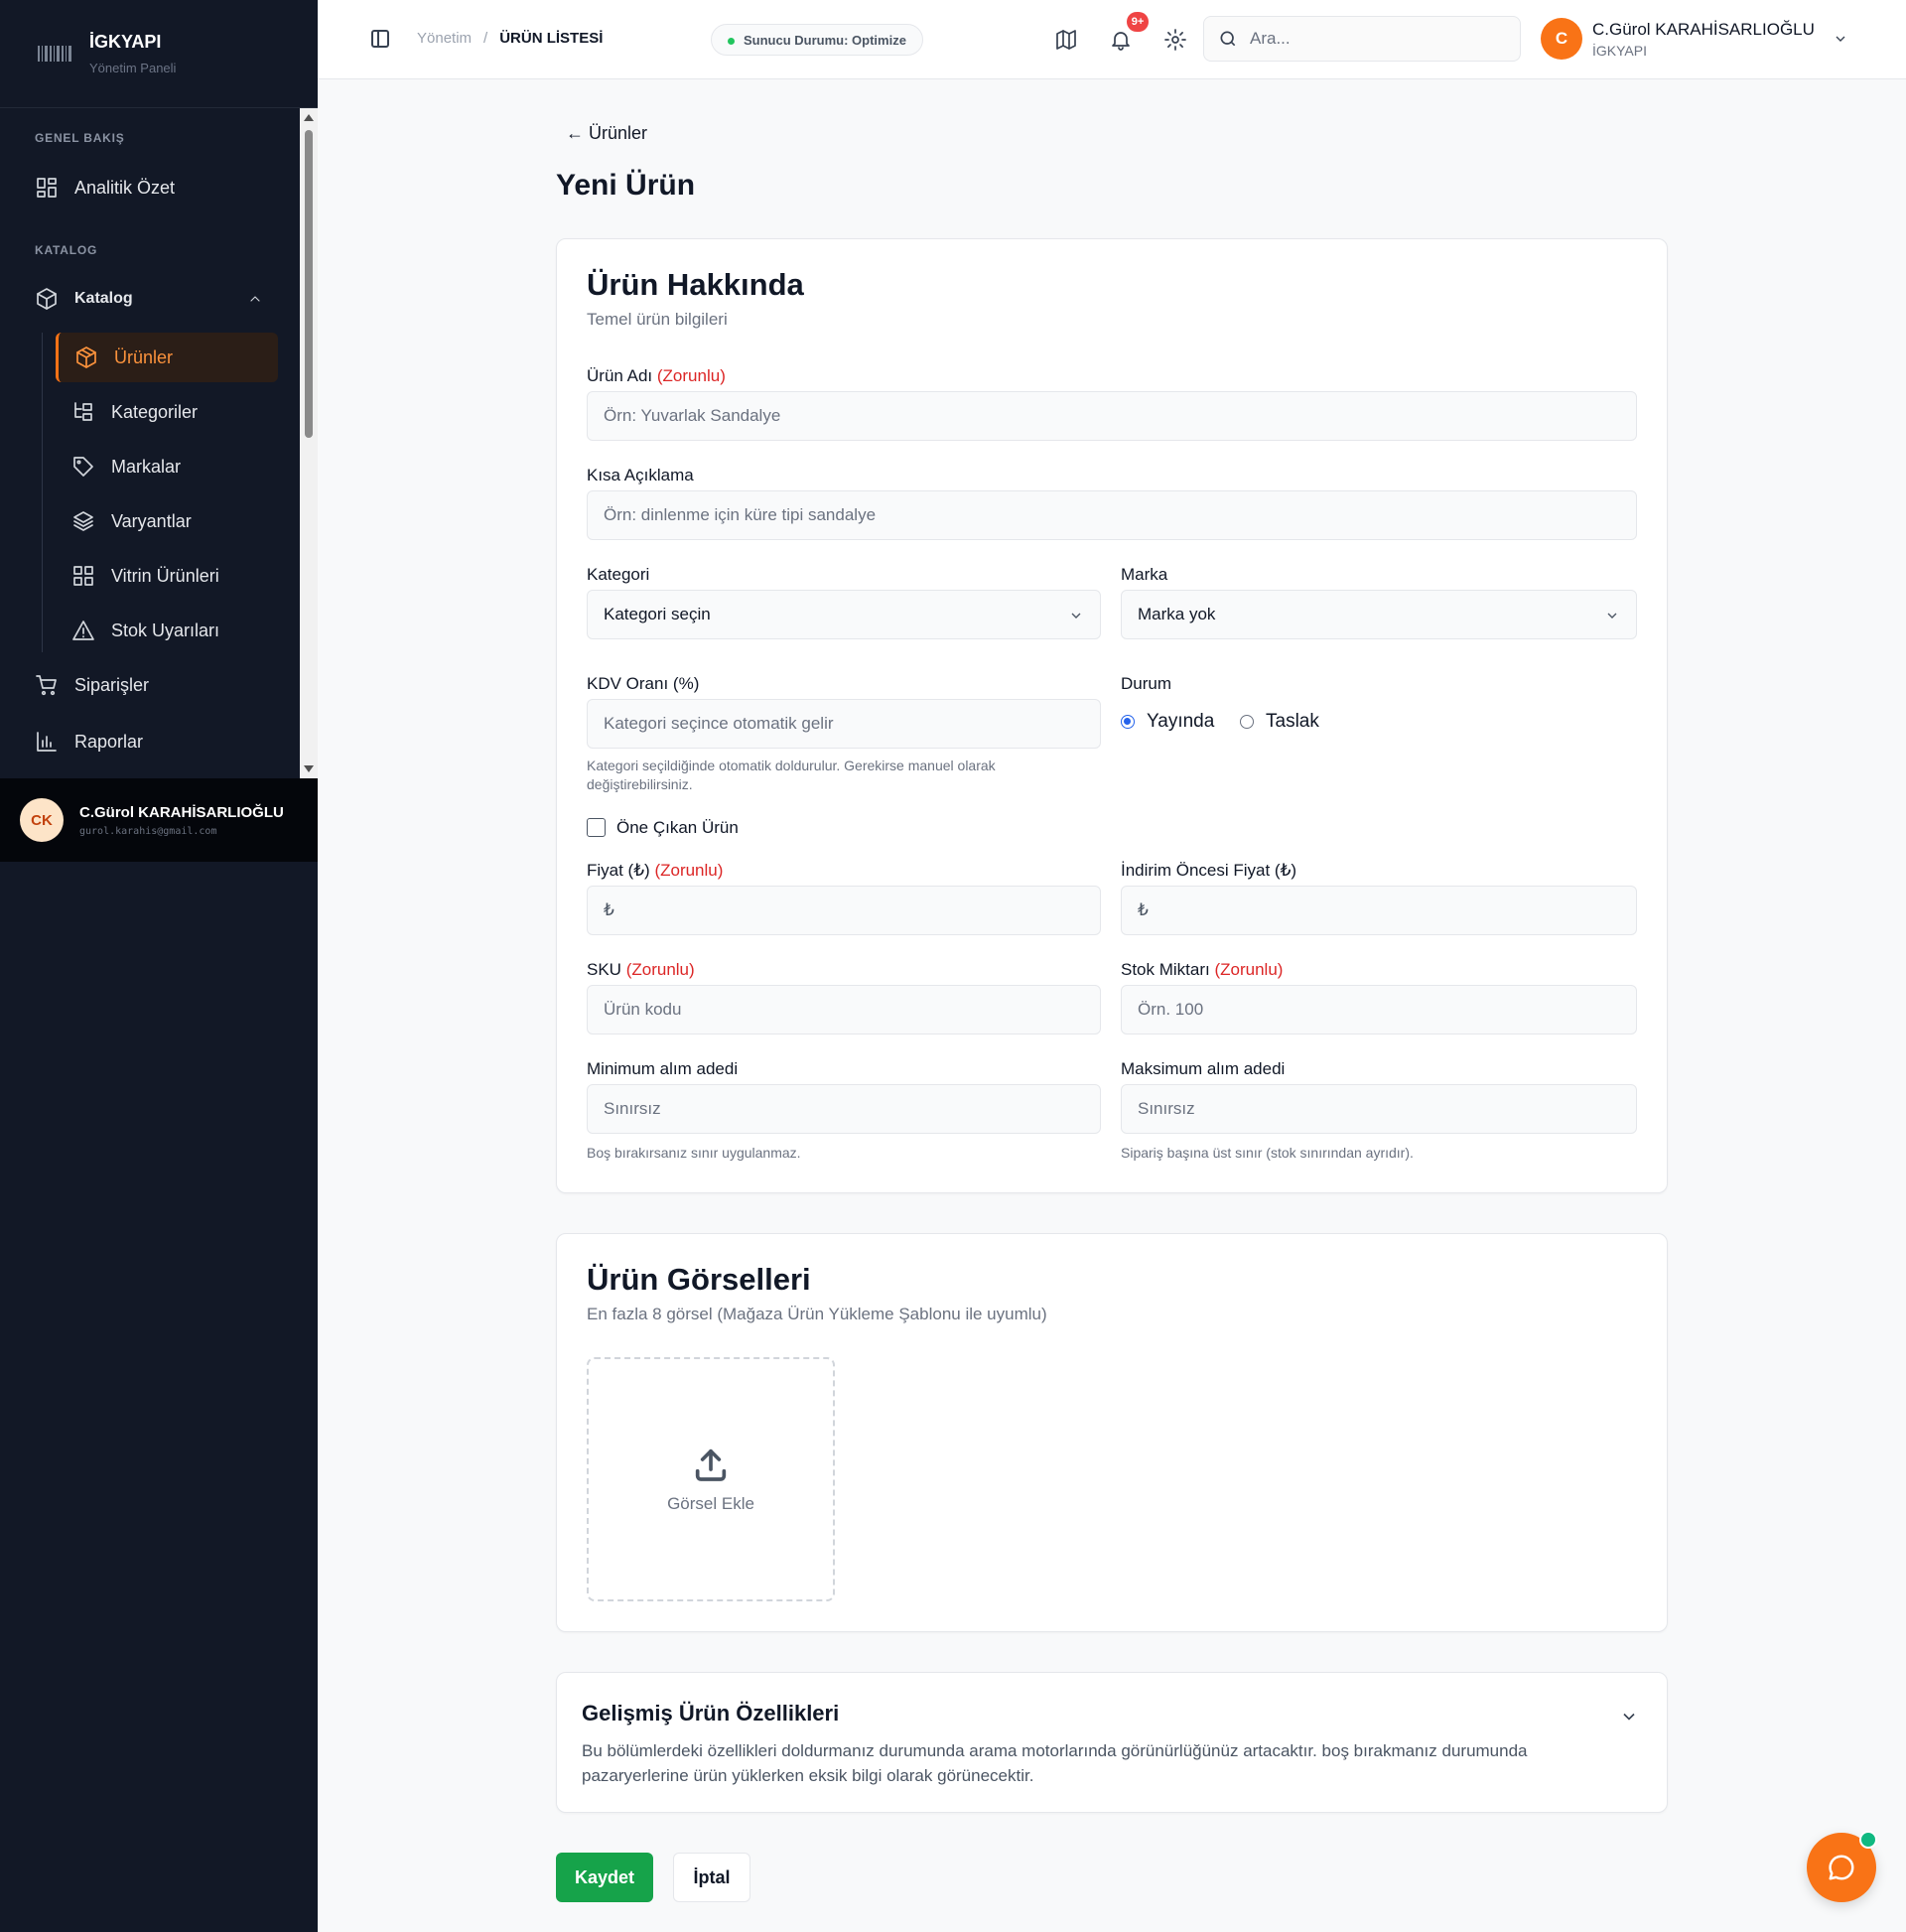  What do you see at coordinates (852, 1109) in the screenshot?
I see `min-quantity-input` at bounding box center [852, 1109].